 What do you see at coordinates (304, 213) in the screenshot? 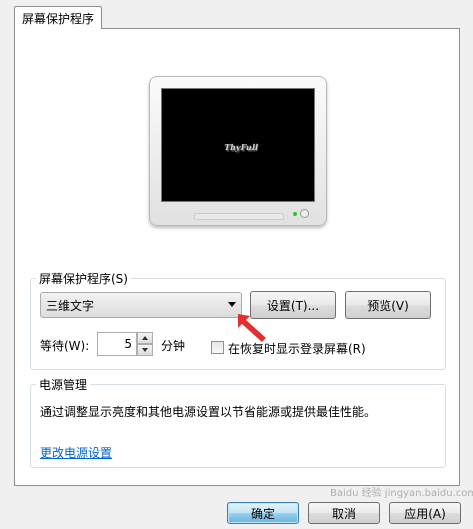
I see `power-button-icon` at bounding box center [304, 213].